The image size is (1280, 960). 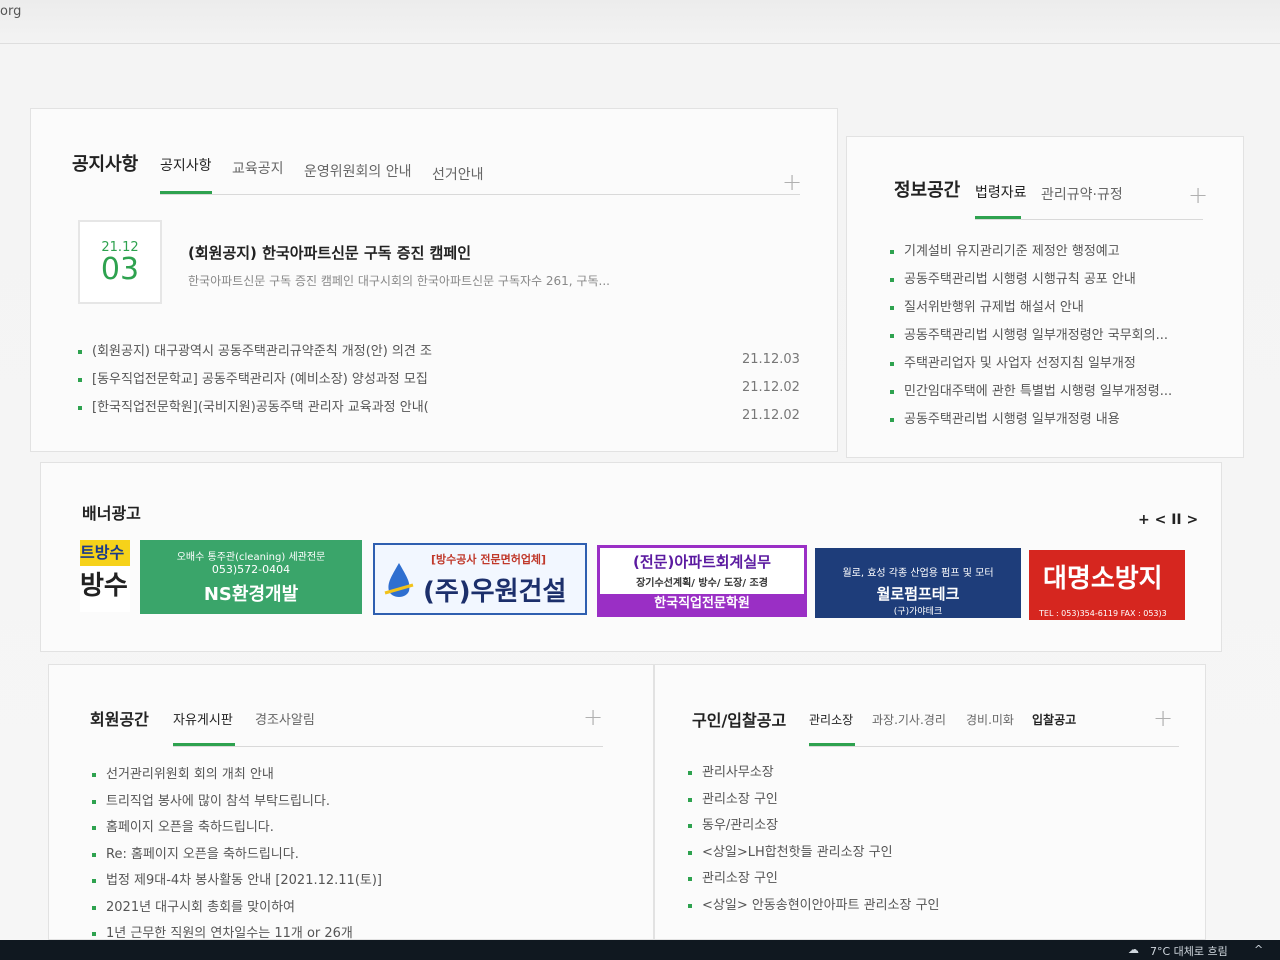 I want to click on tab-rules: 관리규약·규정, so click(x=1082, y=194).